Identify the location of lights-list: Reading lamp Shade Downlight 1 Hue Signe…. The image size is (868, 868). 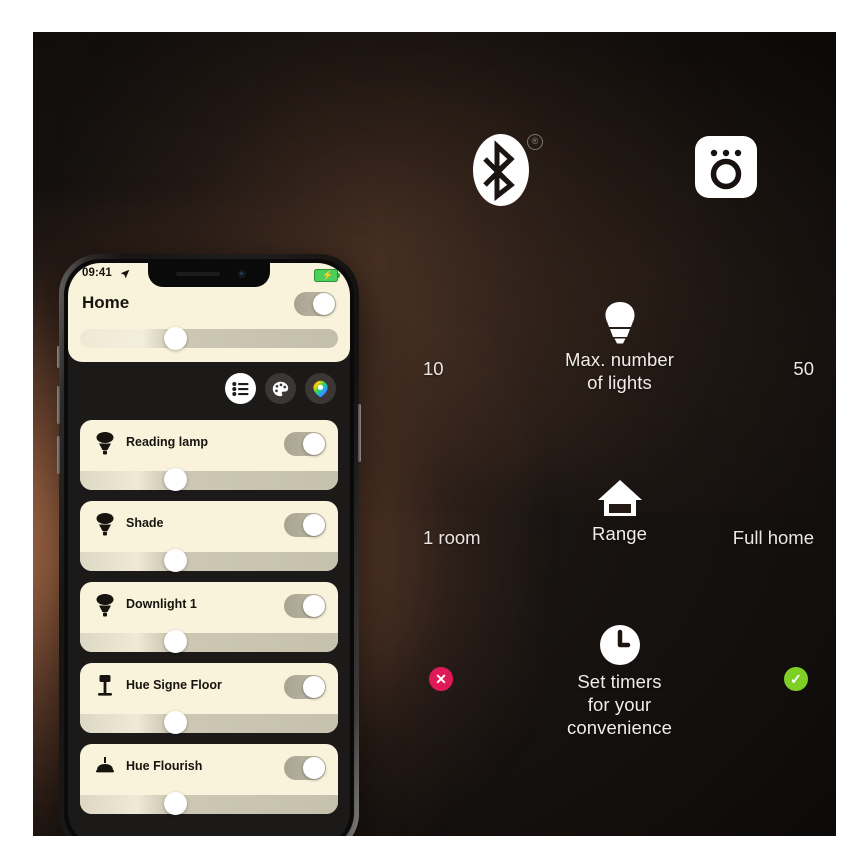
(209, 622).